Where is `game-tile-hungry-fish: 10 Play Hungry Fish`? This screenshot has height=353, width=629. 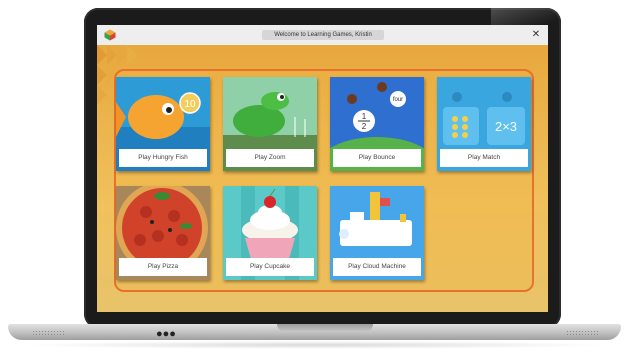 game-tile-hungry-fish: 10 Play Hungry Fish is located at coordinates (163, 124).